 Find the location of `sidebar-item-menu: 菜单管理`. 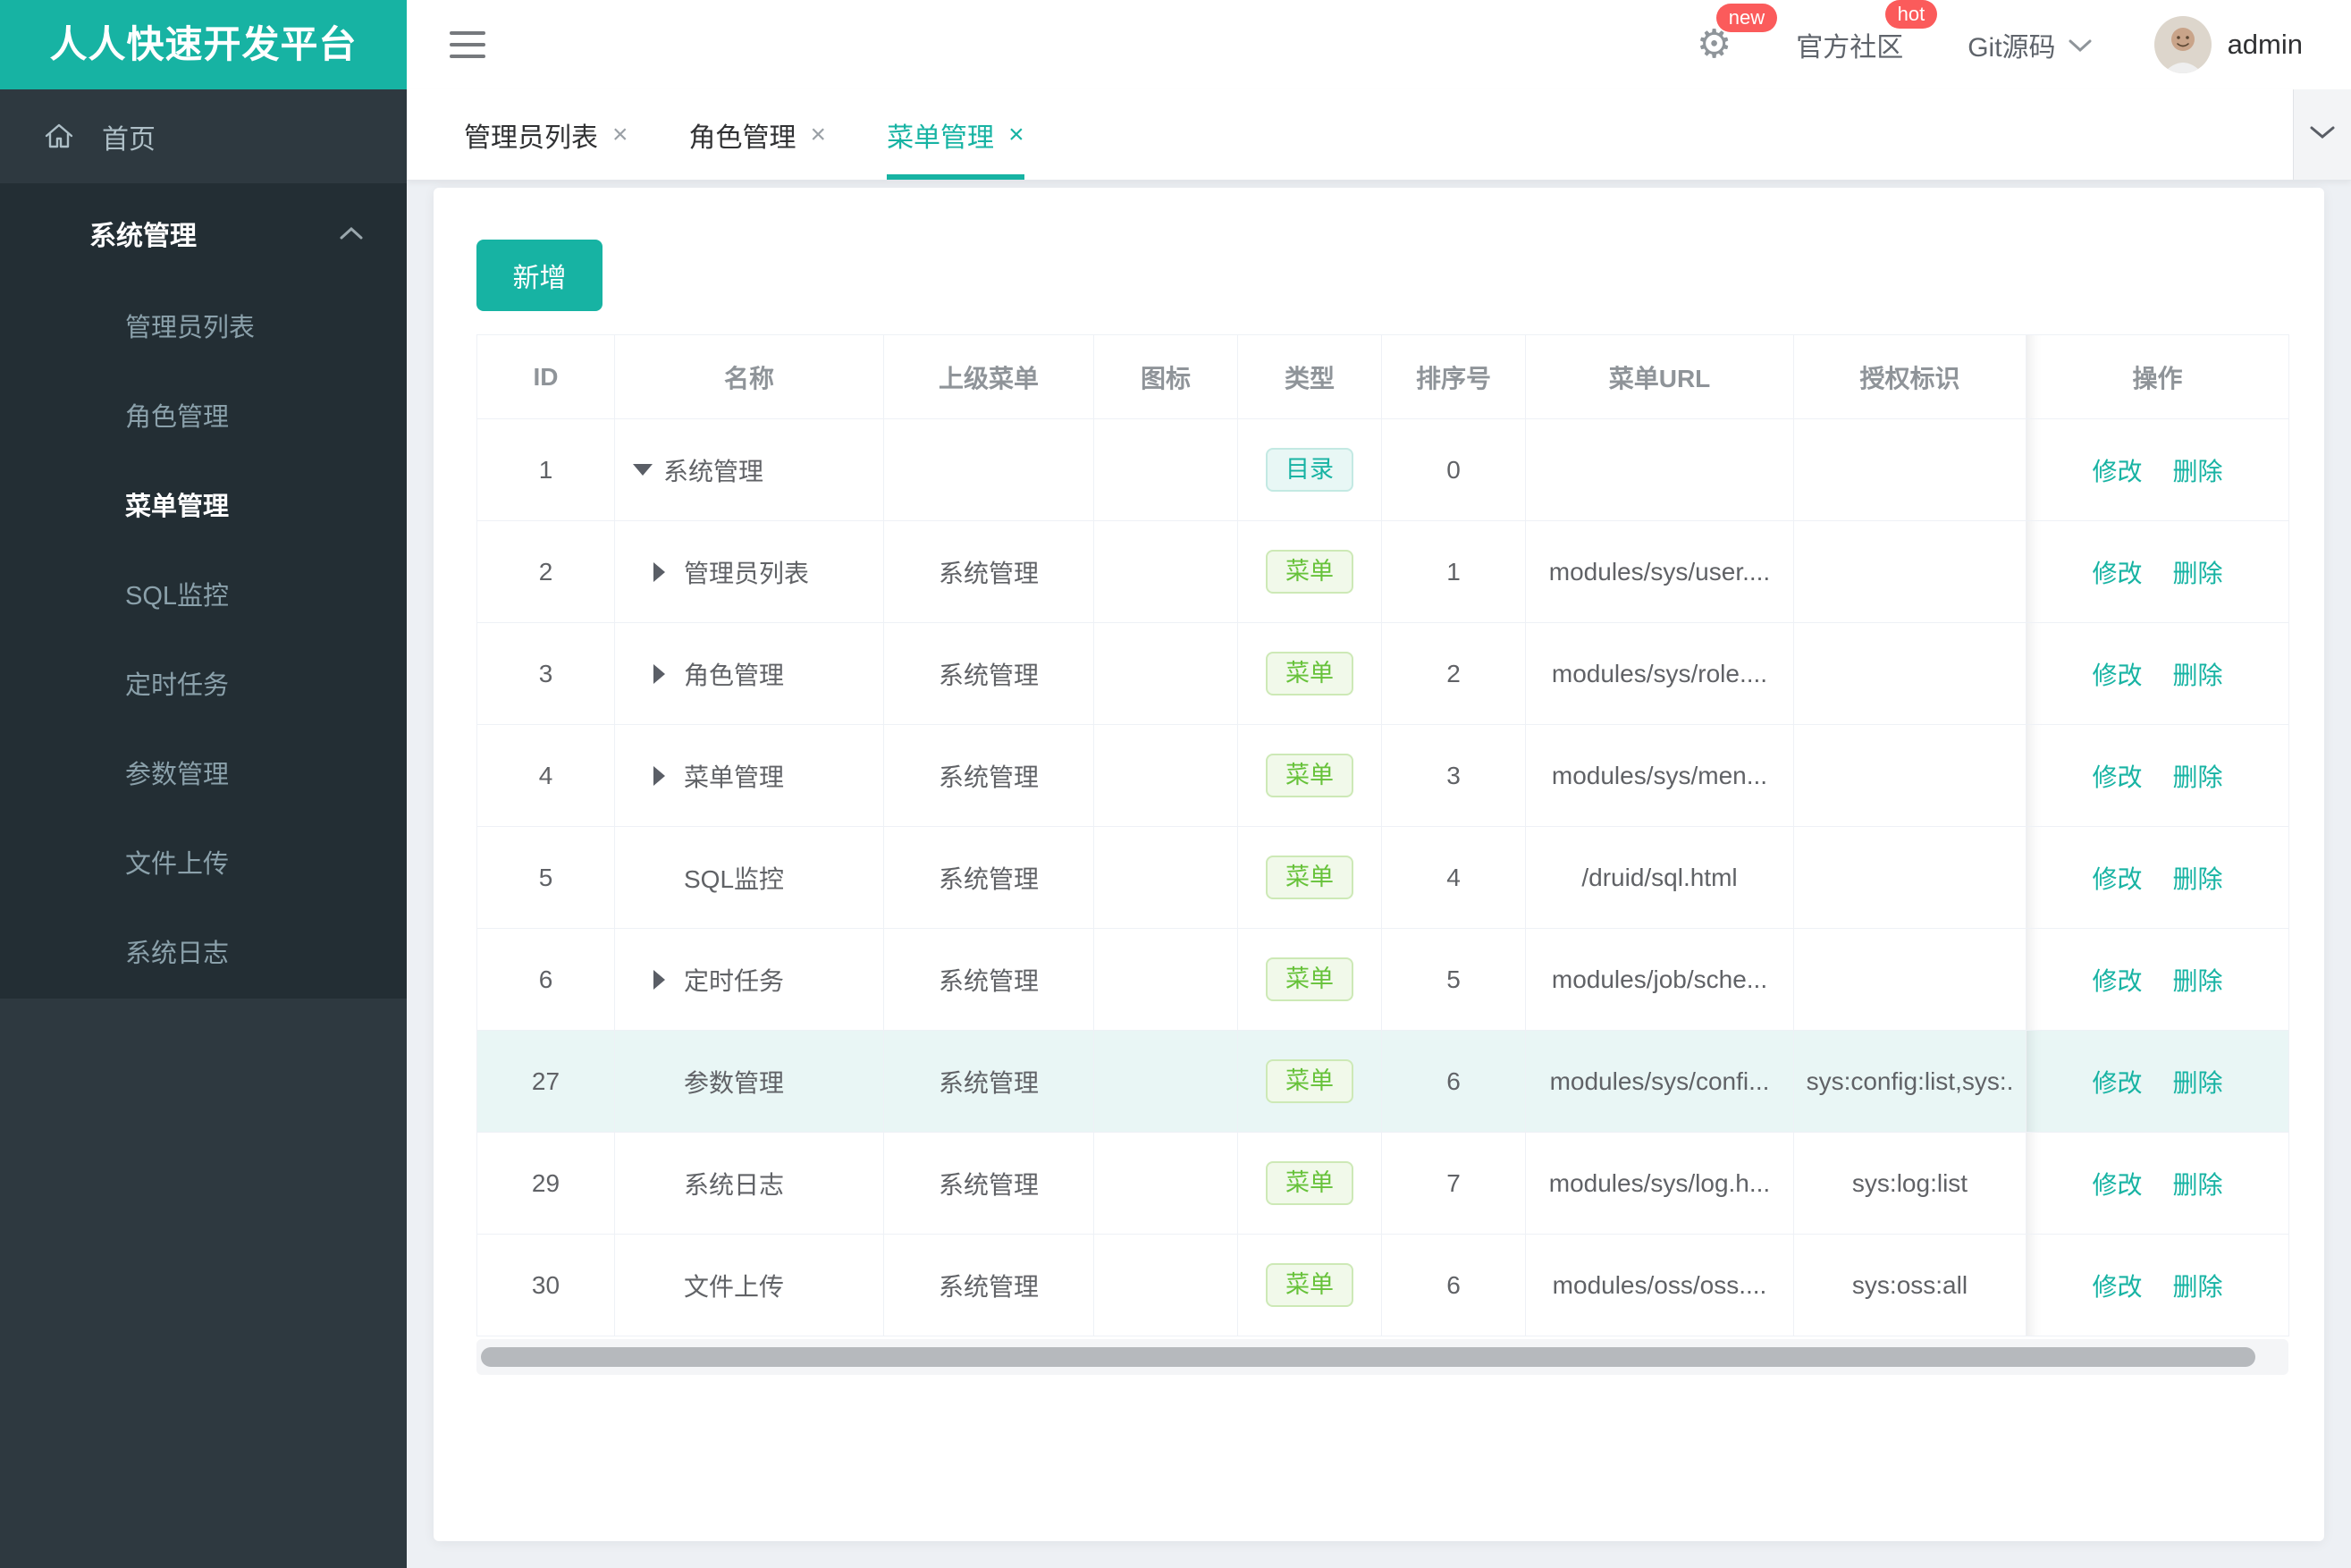

sidebar-item-menu: 菜单管理 is located at coordinates (203, 507).